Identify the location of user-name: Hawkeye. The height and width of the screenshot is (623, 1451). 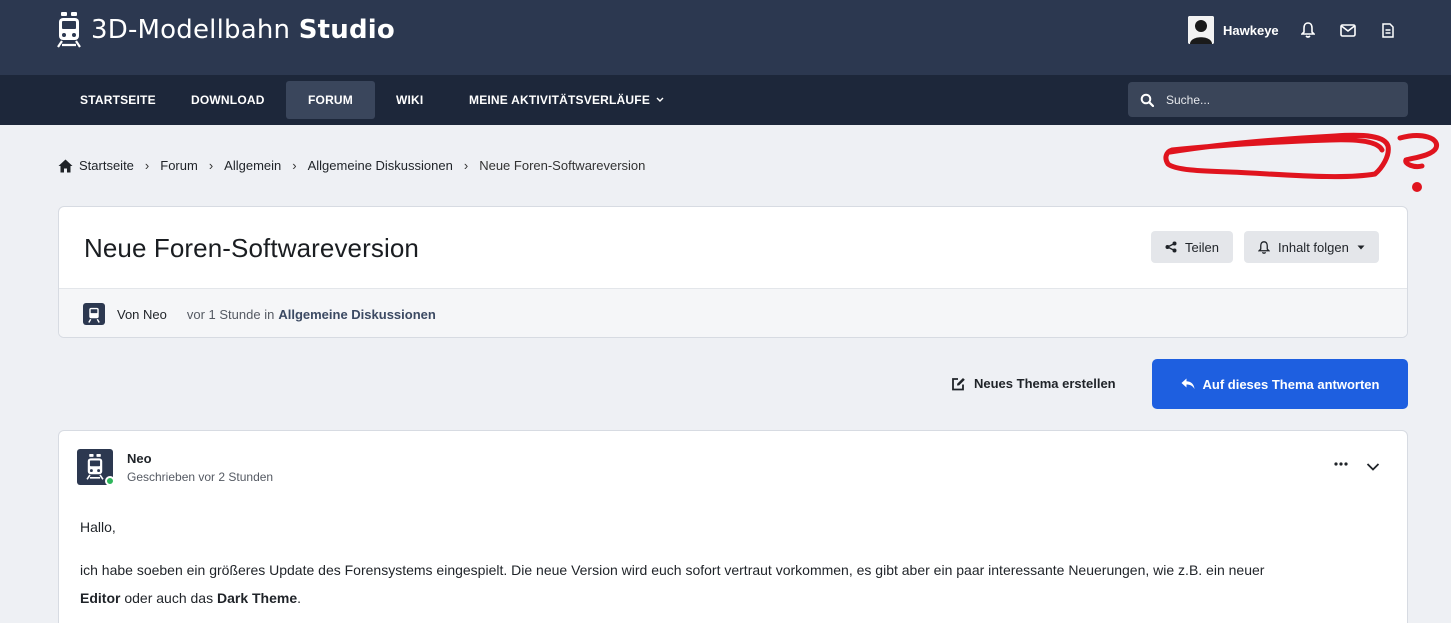
(1251, 30).